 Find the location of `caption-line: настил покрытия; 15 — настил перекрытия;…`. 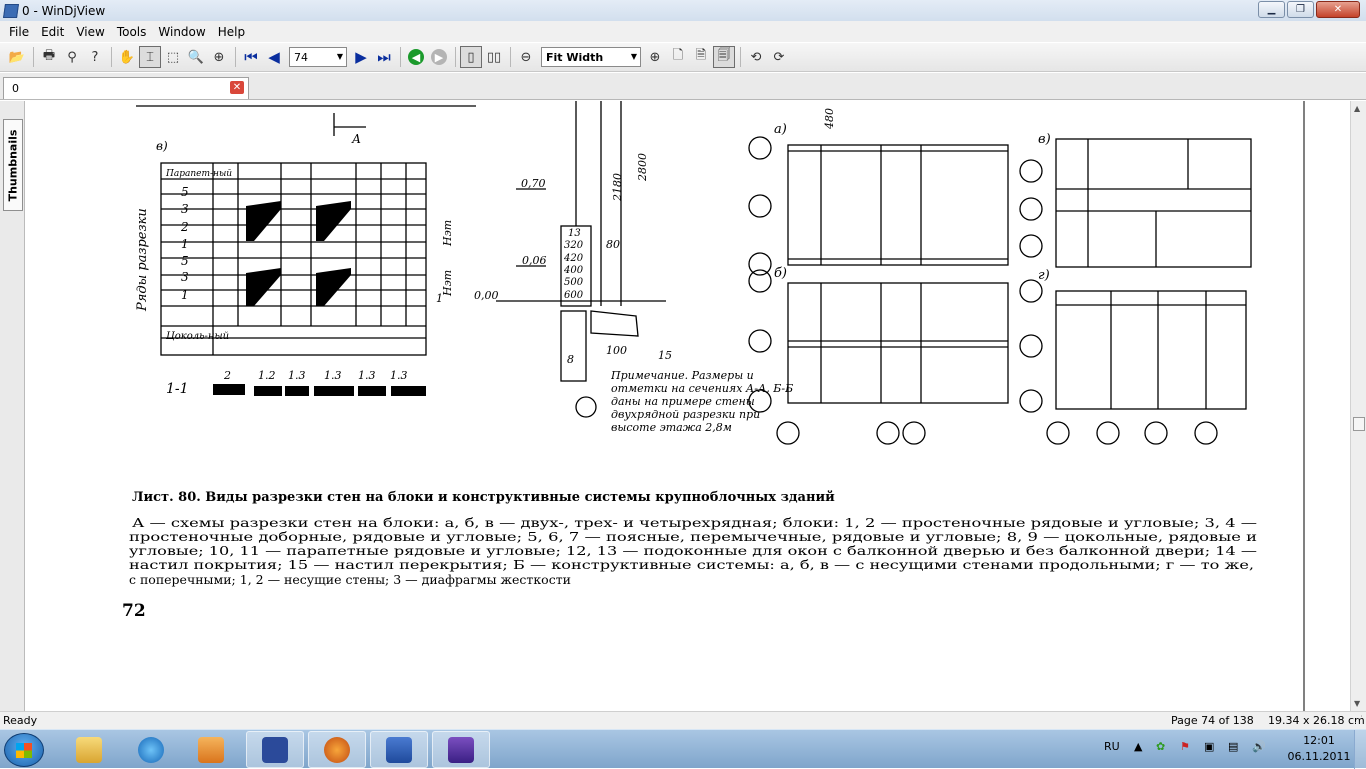

caption-line: настил покрытия; 15 — настил перекрытия;… is located at coordinates (691, 564).